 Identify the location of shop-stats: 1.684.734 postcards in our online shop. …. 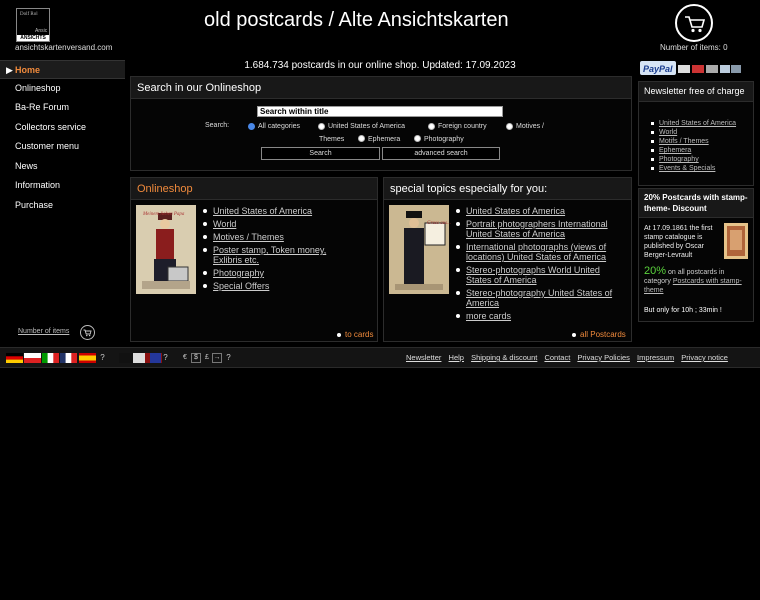
(380, 65).